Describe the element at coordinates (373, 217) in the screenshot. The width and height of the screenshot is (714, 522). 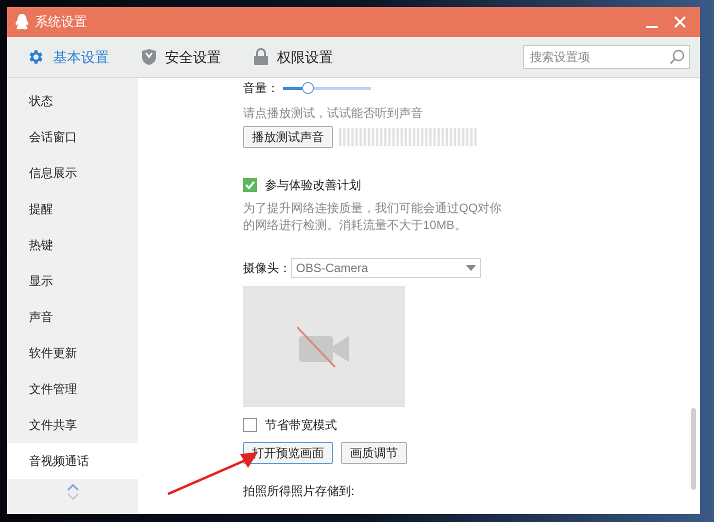
I see `improve-note: 为了提升网络连接质量，我们可能会通过QQ对你的网络进行检测。消耗流量不大于10MB。` at that location.